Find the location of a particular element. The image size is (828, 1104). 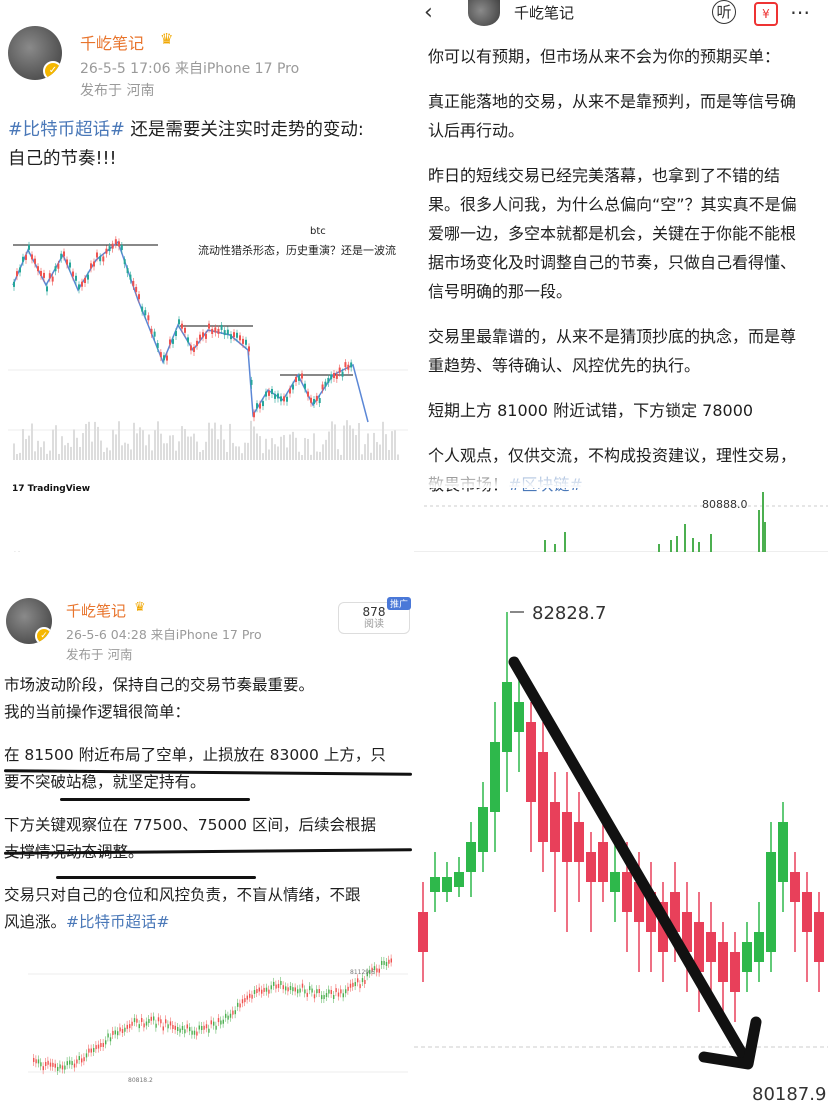

handdrawn-underline is located at coordinates (156, 877).